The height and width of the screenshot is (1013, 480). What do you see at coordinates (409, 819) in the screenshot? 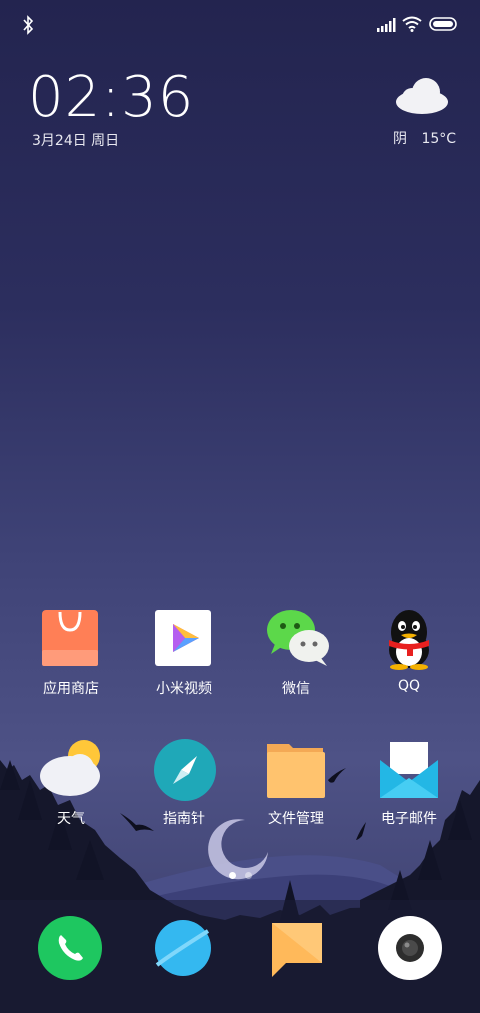
I see `app-label: 电子邮件` at bounding box center [409, 819].